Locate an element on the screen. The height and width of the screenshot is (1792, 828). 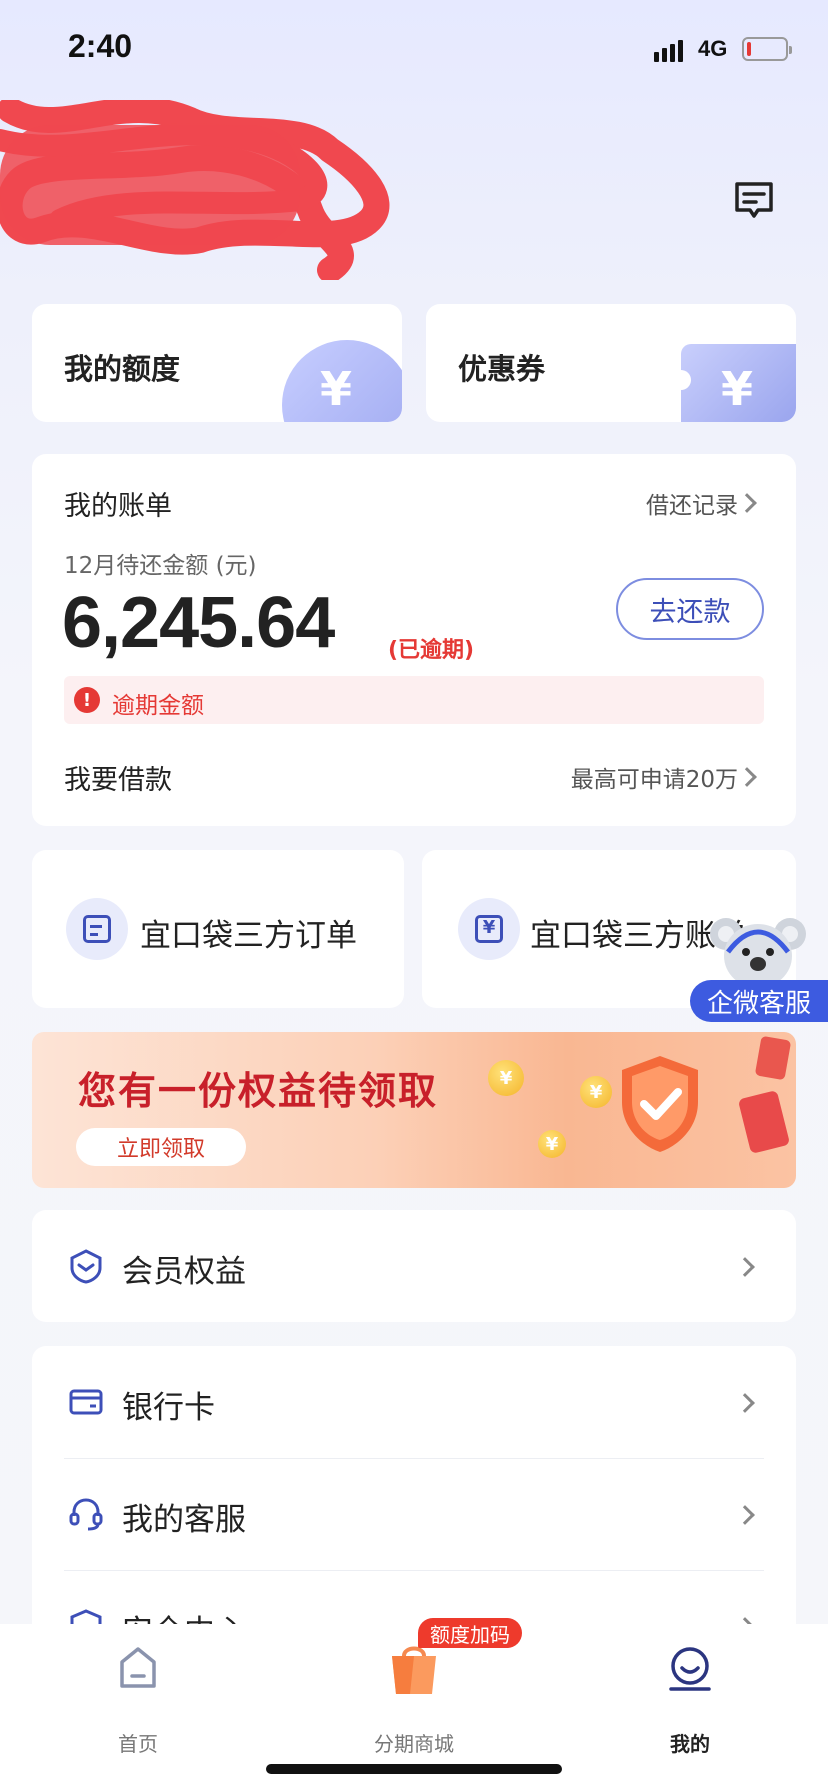
home-icon is located at coordinates (138, 1667).